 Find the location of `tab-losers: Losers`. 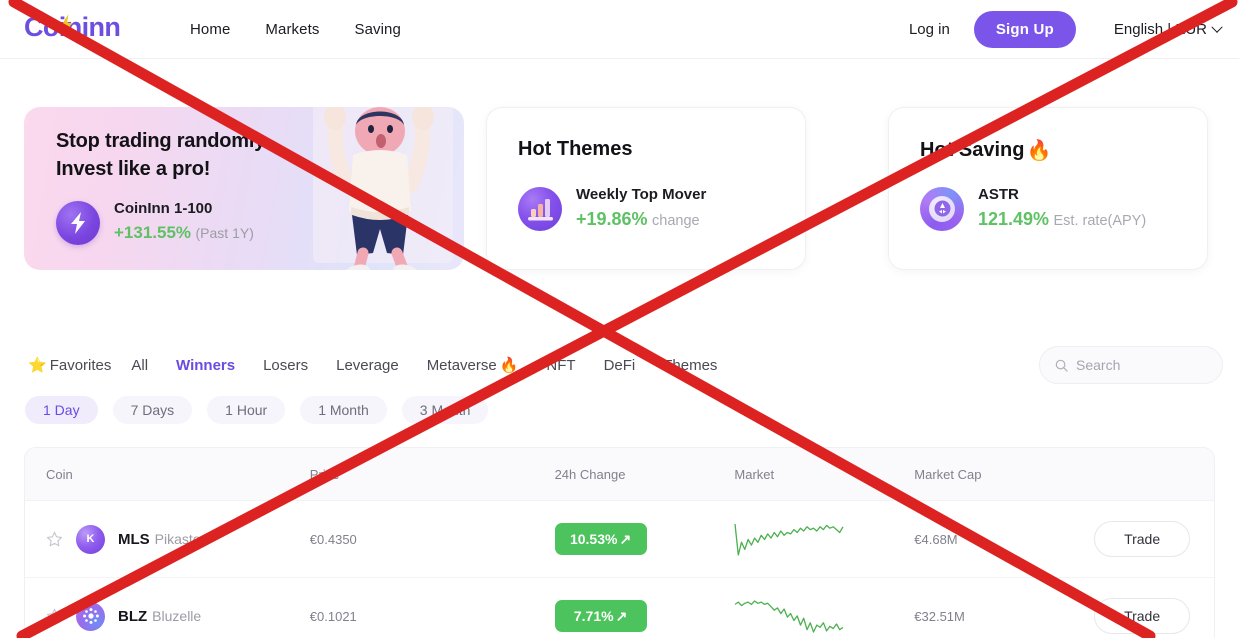

tab-losers: Losers is located at coordinates (285, 365).